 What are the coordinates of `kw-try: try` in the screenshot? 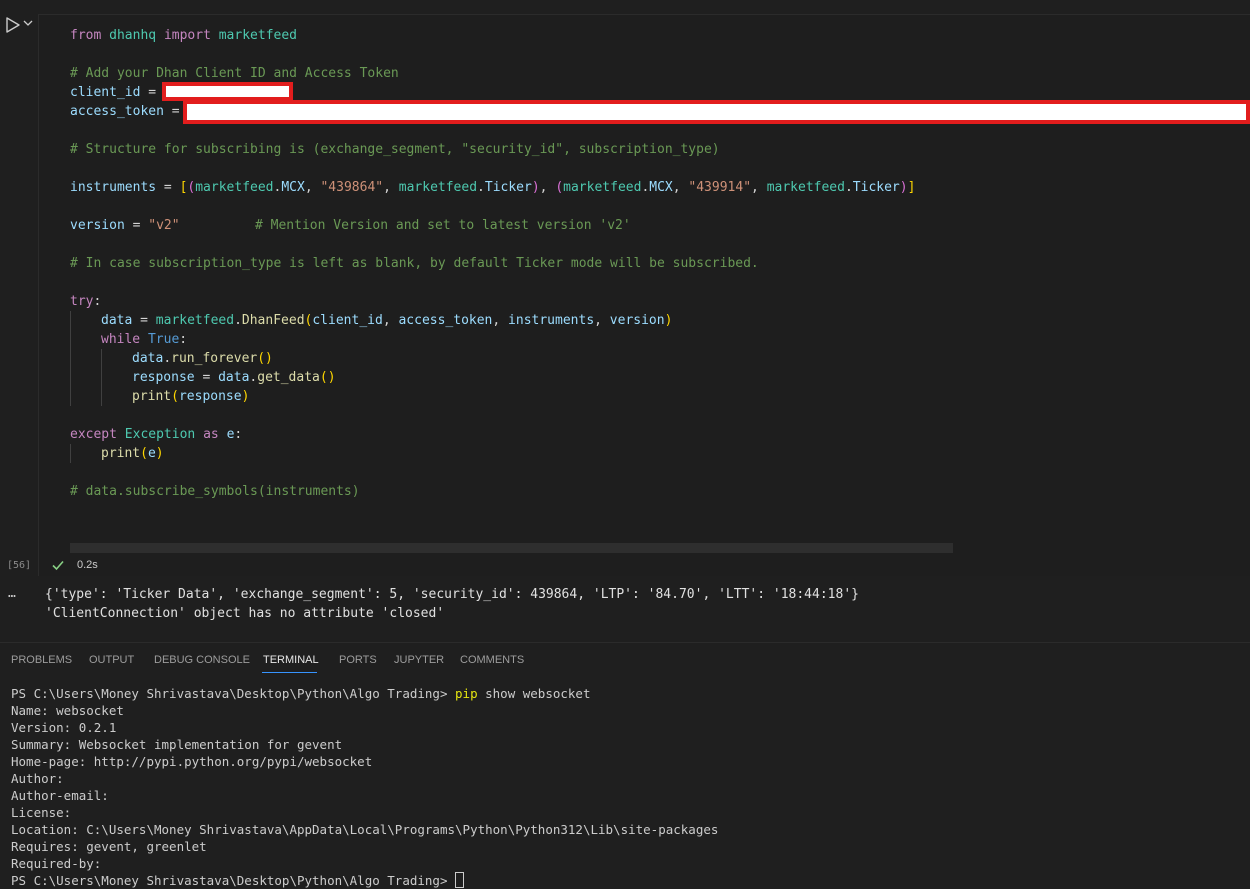 It's located at (82, 301).